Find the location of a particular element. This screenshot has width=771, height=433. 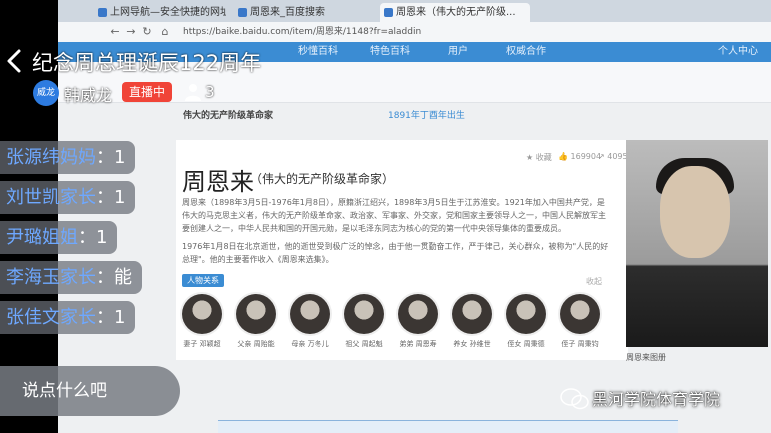

nav-link: 权威合作 is located at coordinates (526, 52).